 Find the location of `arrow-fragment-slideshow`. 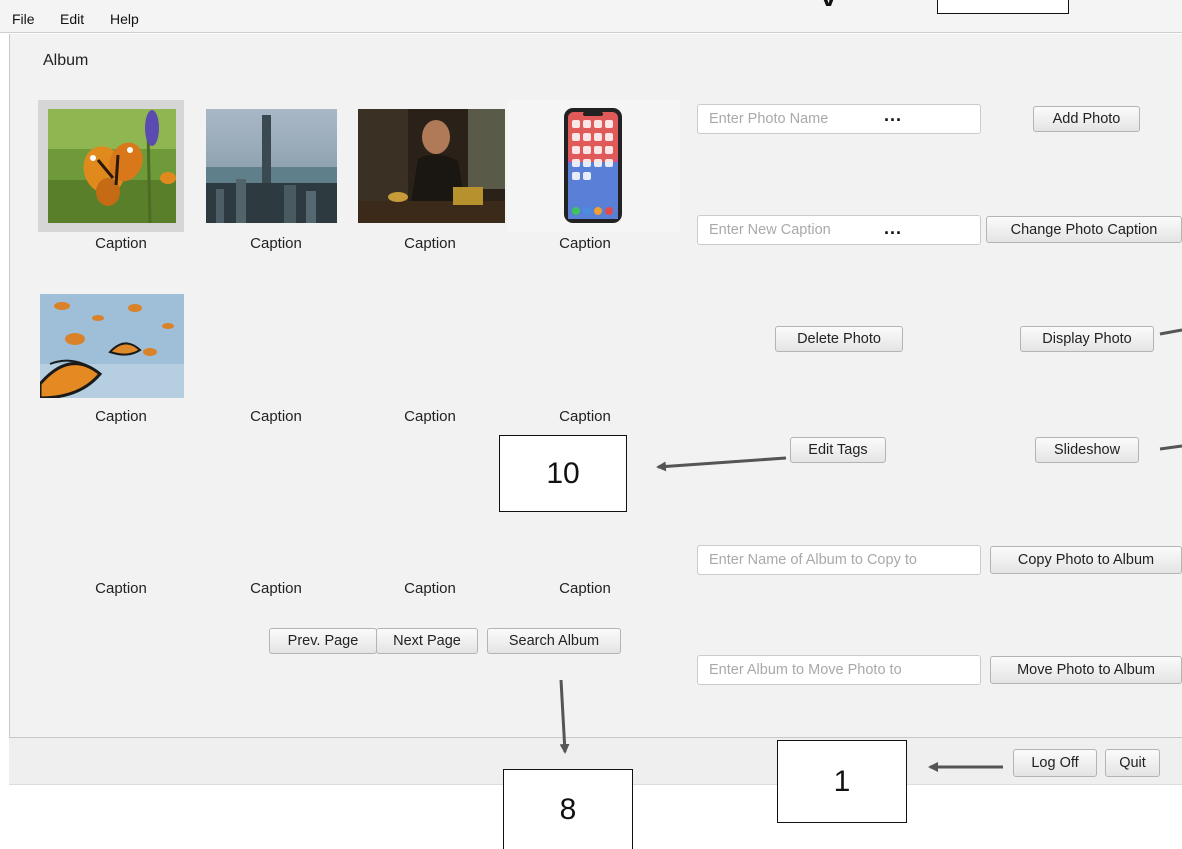

arrow-fragment-slideshow is located at coordinates (1170, 447).